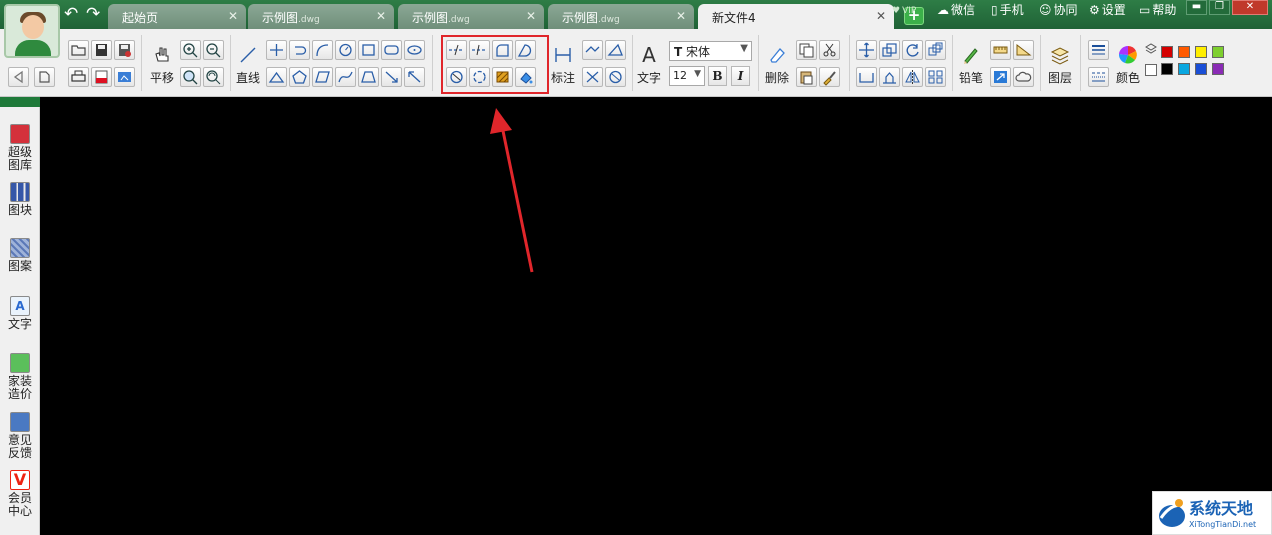 Image resolution: width=1272 pixels, height=535 pixels. What do you see at coordinates (1157, 10) in the screenshot?
I see `help-menu: ▭ 帮助` at bounding box center [1157, 10].